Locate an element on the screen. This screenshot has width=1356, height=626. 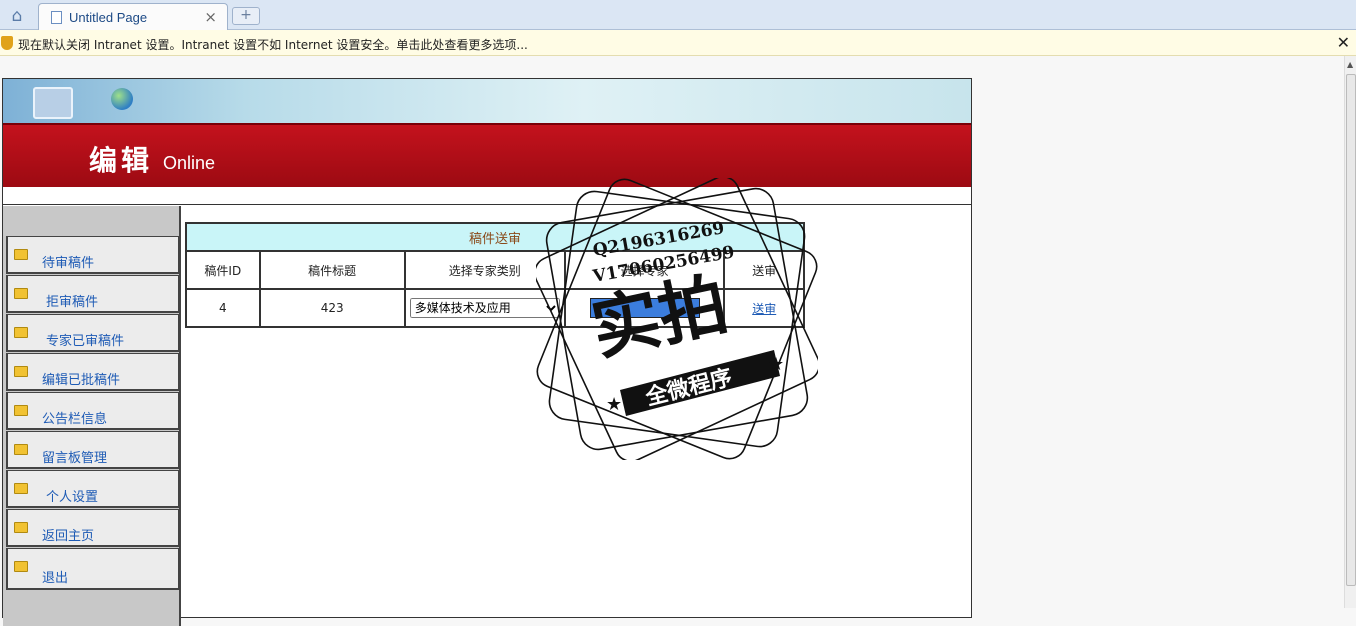
site-logo-subtext: Online is located at coordinates (189, 163).